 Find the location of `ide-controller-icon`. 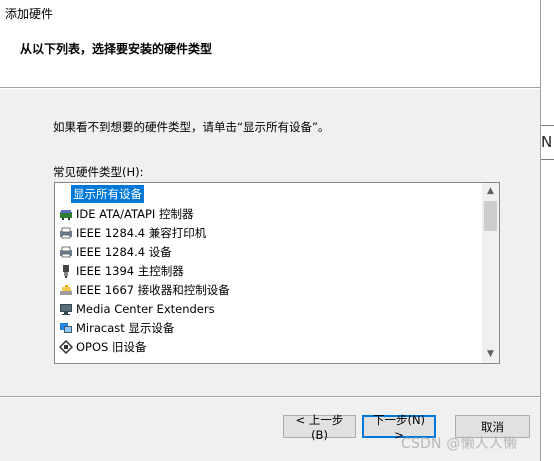

ide-controller-icon is located at coordinates (66, 214).